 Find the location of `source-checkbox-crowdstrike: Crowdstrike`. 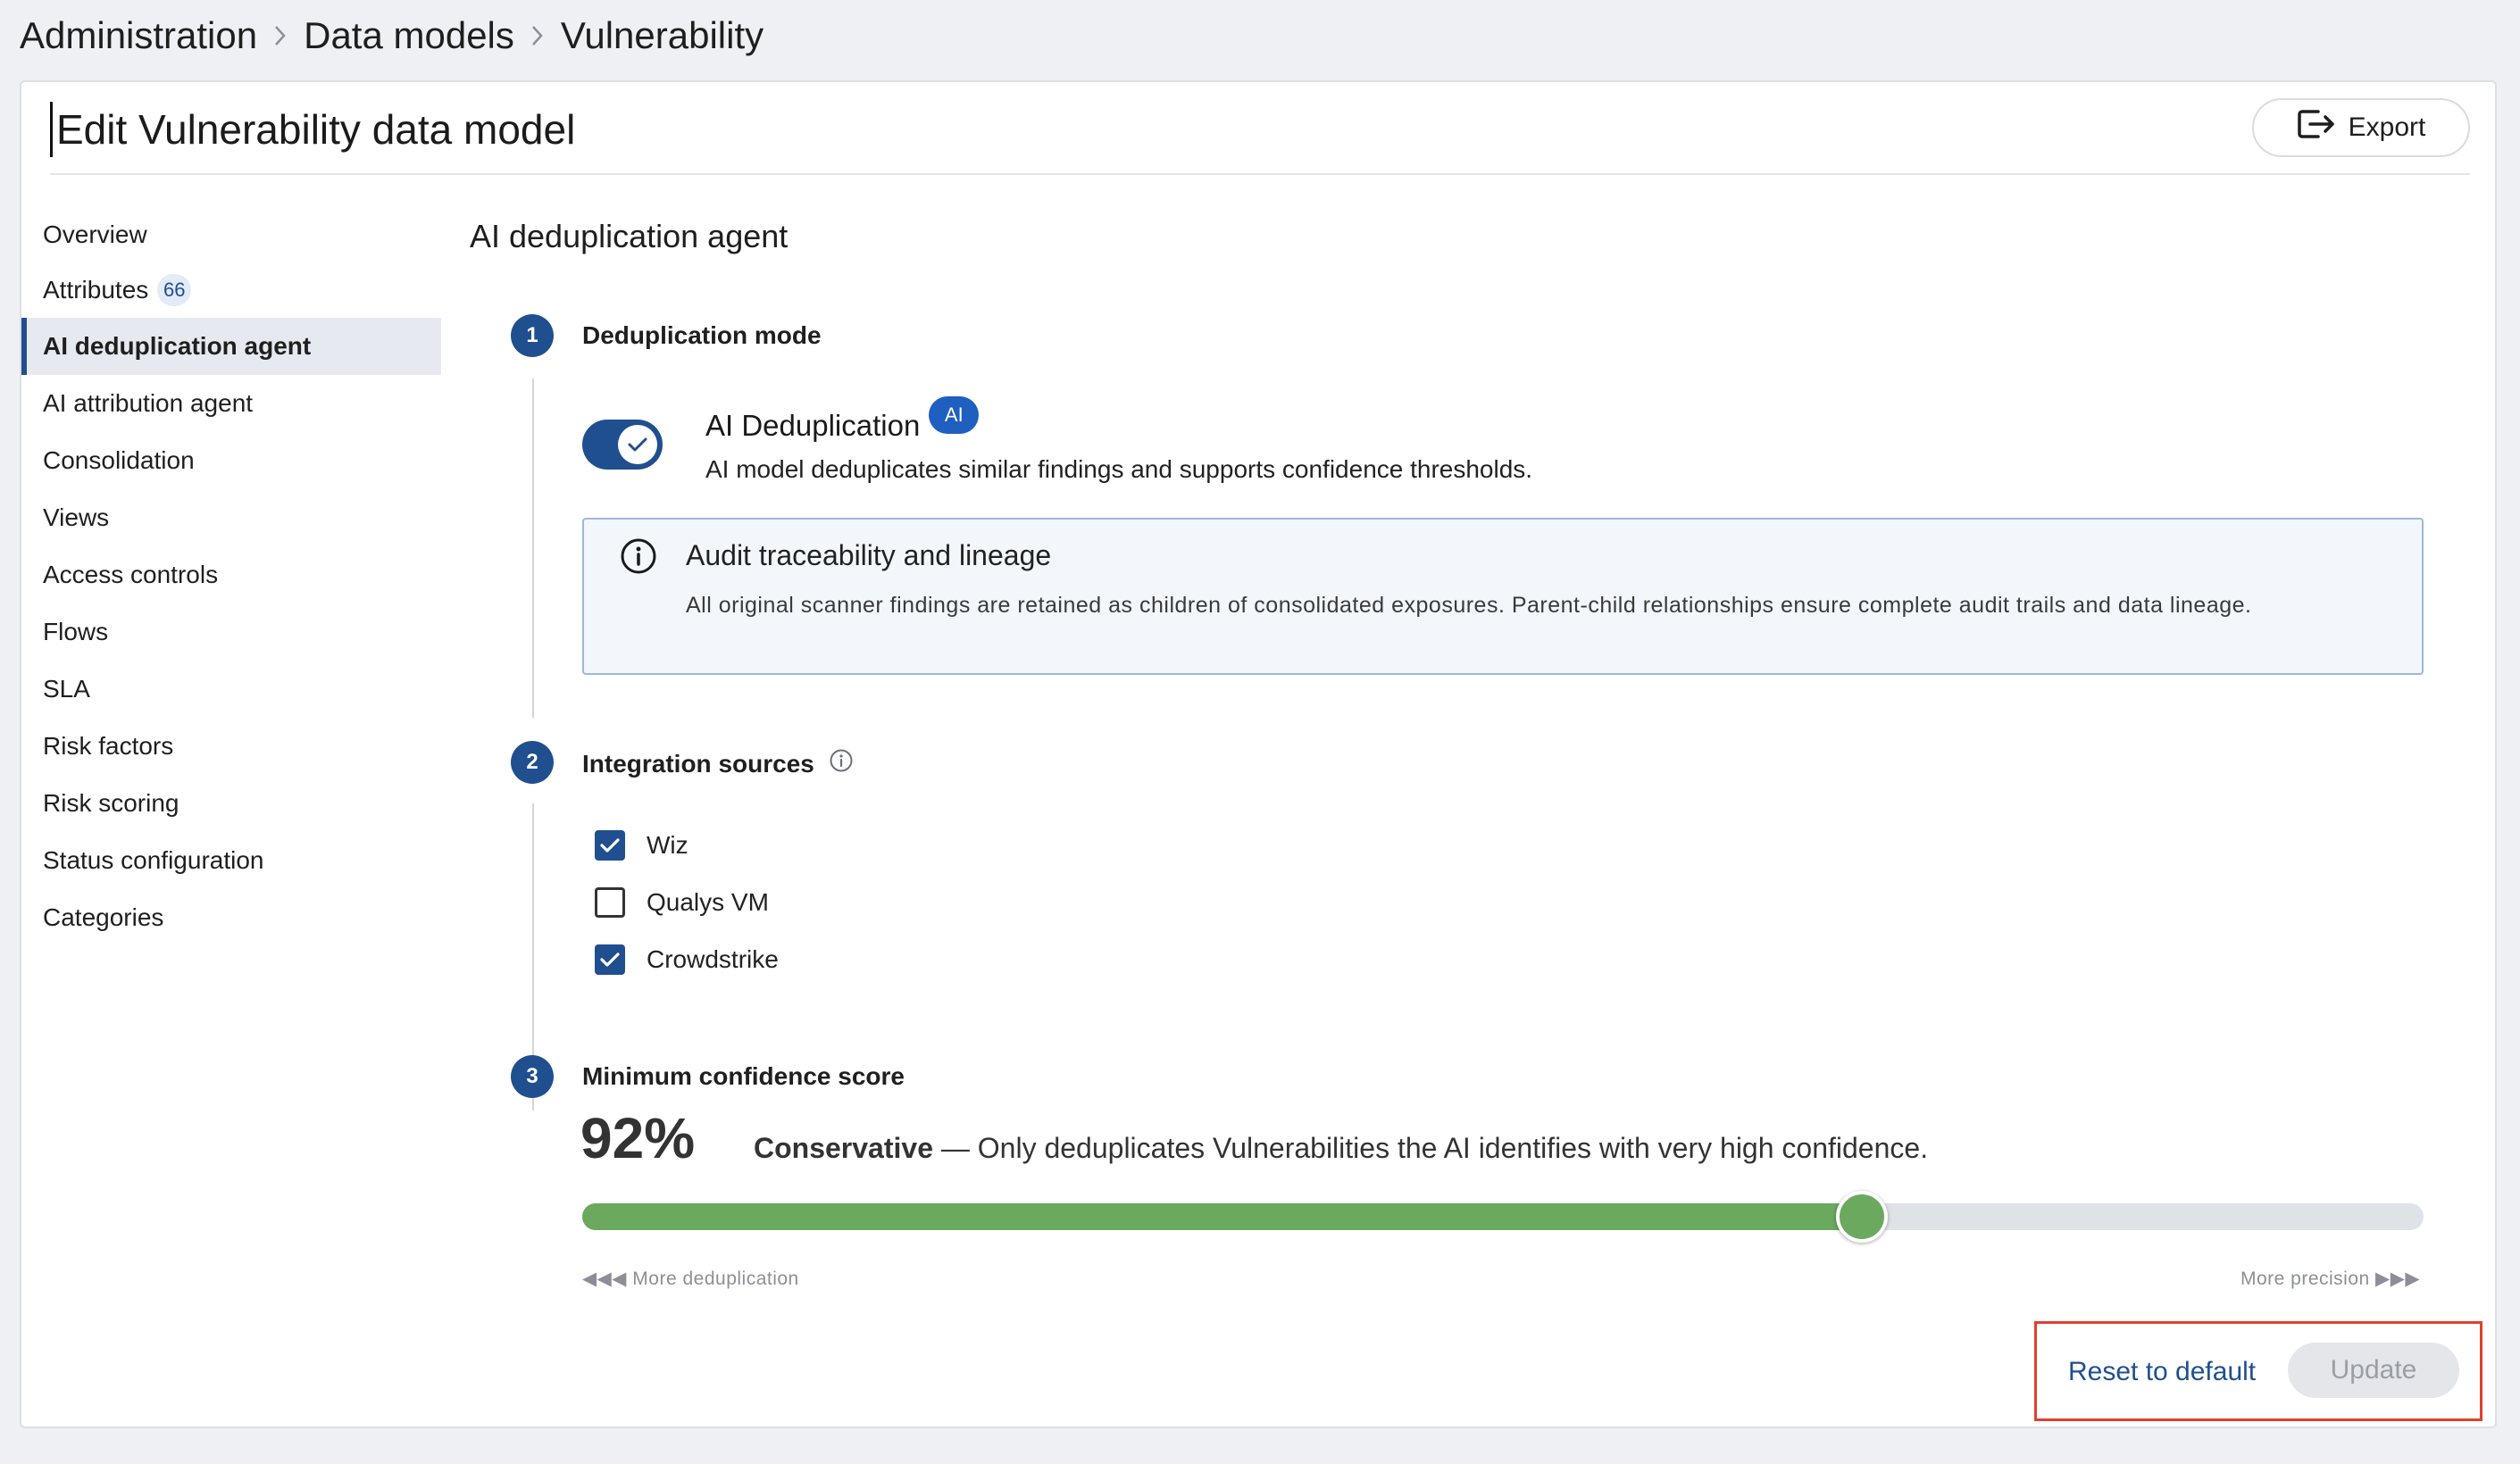

source-checkbox-crowdstrike: Crowdstrike is located at coordinates (687, 959).